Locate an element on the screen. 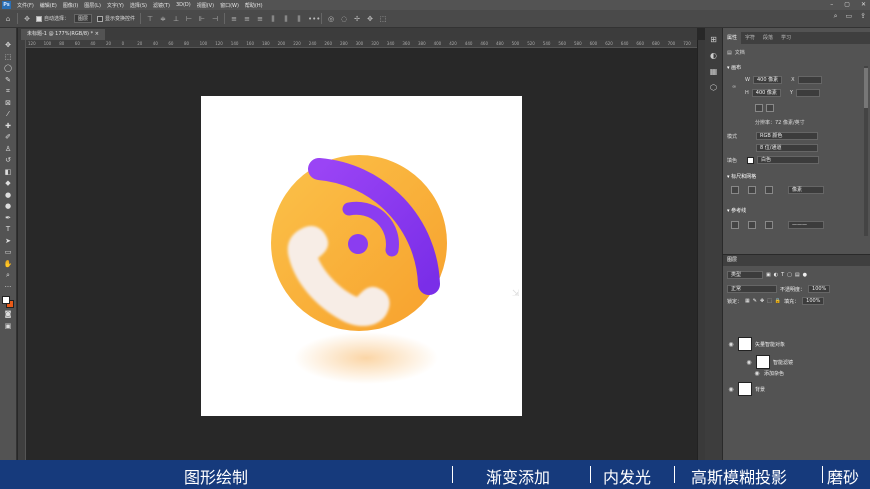 This screenshot has width=870, height=489. blur-tool-icon: ● is located at coordinates (8, 195).